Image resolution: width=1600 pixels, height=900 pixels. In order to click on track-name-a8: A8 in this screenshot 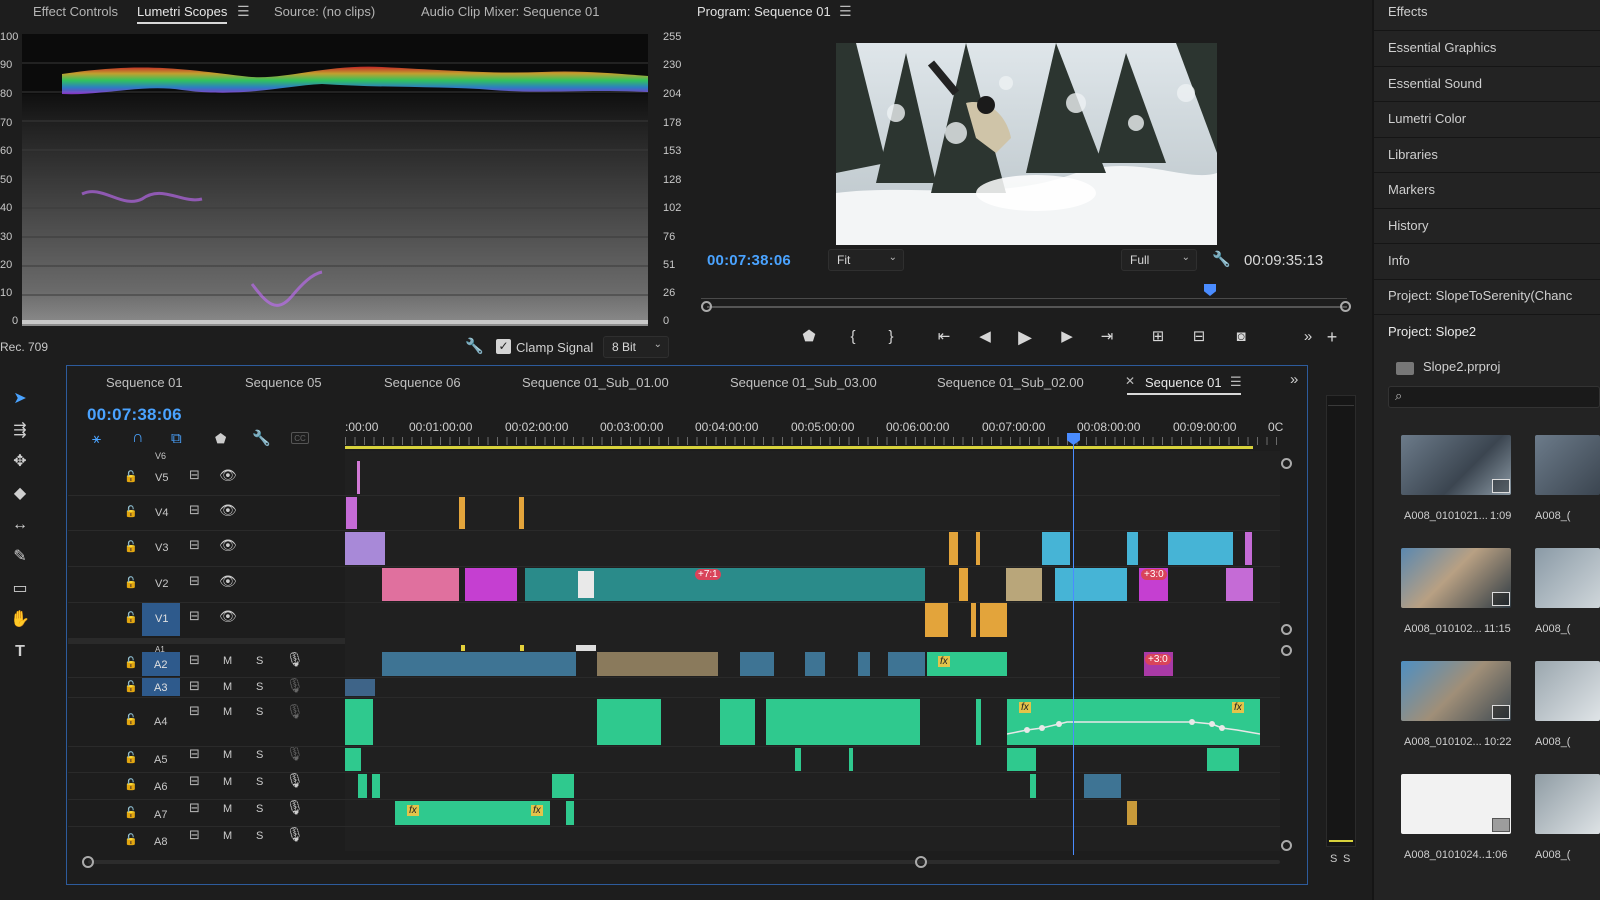, I will do `click(160, 842)`.